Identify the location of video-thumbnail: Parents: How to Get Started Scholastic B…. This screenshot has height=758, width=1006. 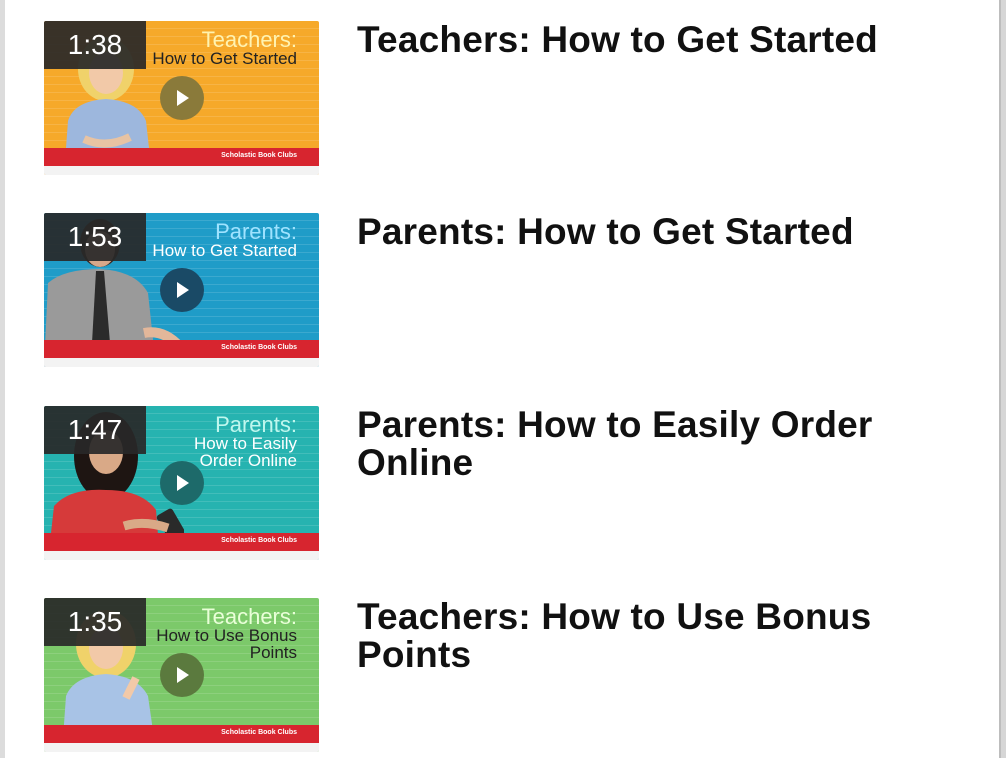
(181, 290).